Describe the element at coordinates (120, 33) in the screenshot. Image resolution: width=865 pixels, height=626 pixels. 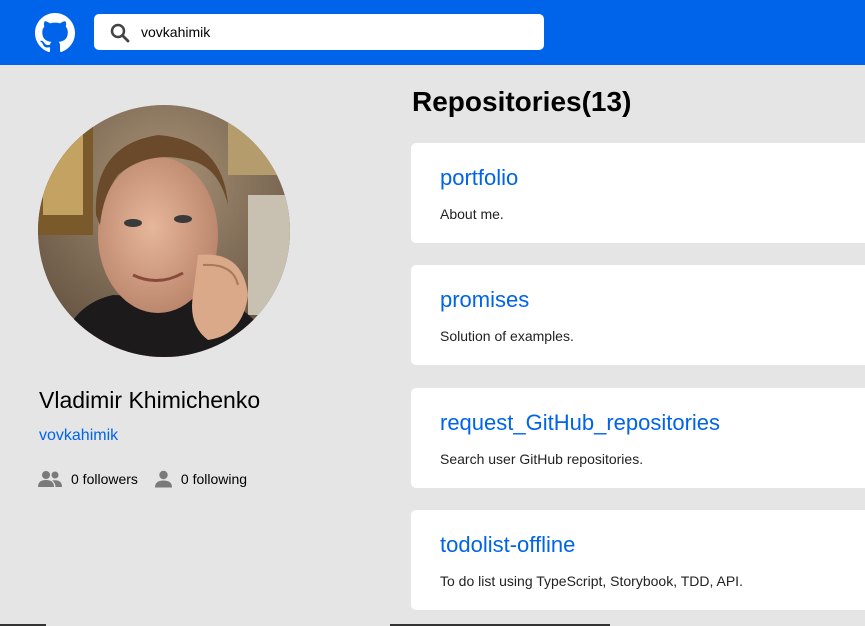
I see `search-icon` at that location.